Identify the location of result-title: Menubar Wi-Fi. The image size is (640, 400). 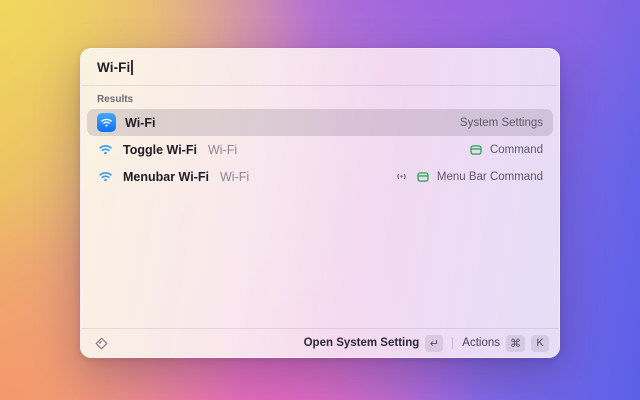
(166, 176).